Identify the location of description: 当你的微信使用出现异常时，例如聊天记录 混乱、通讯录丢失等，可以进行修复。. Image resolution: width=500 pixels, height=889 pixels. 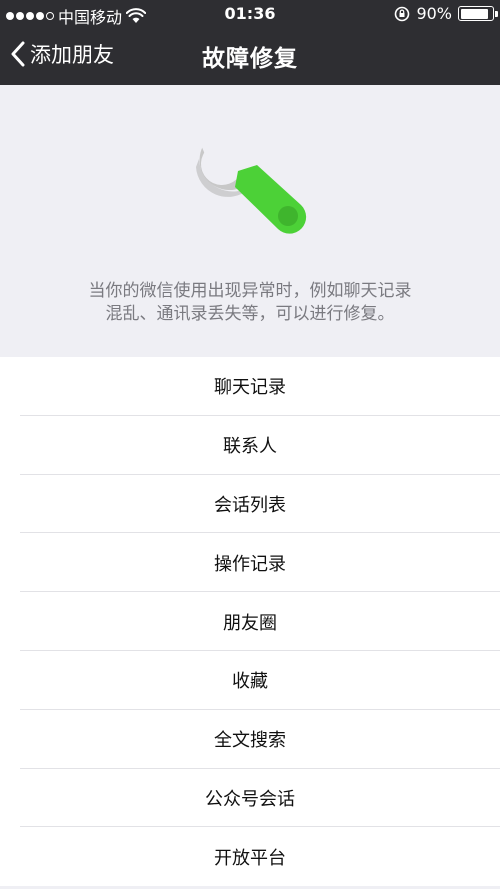
(250, 303).